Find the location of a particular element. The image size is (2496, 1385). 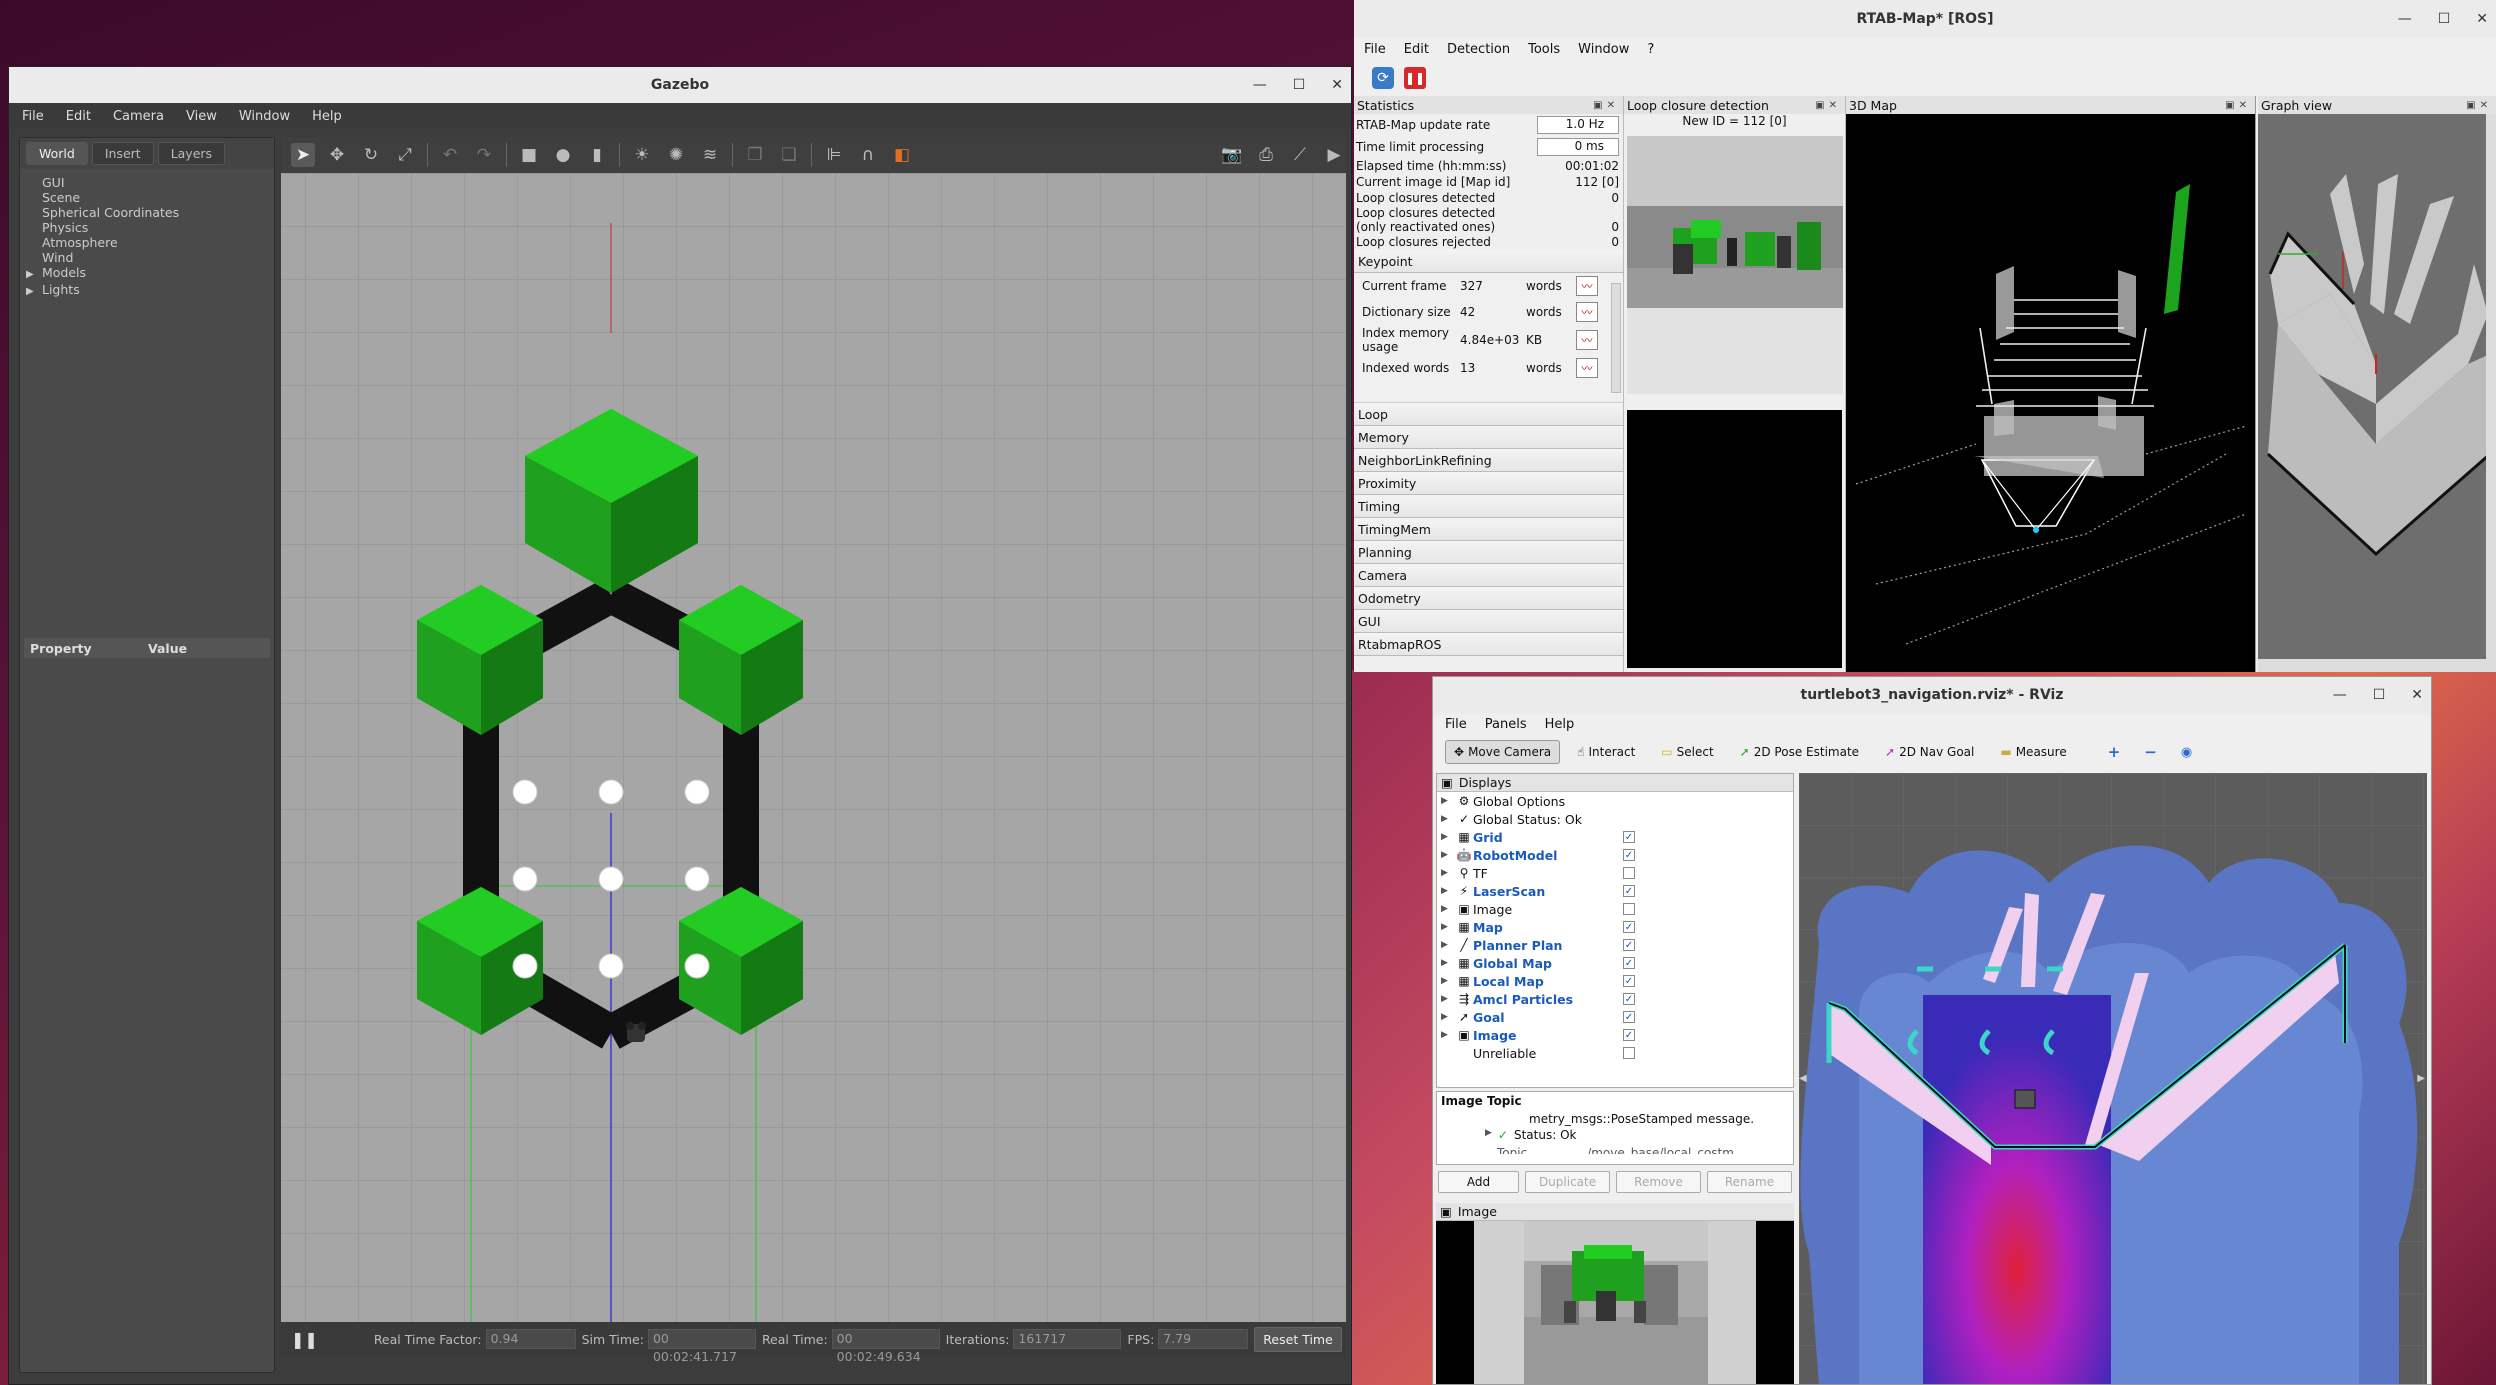

rotate-icon: ↻ is located at coordinates (371, 155).